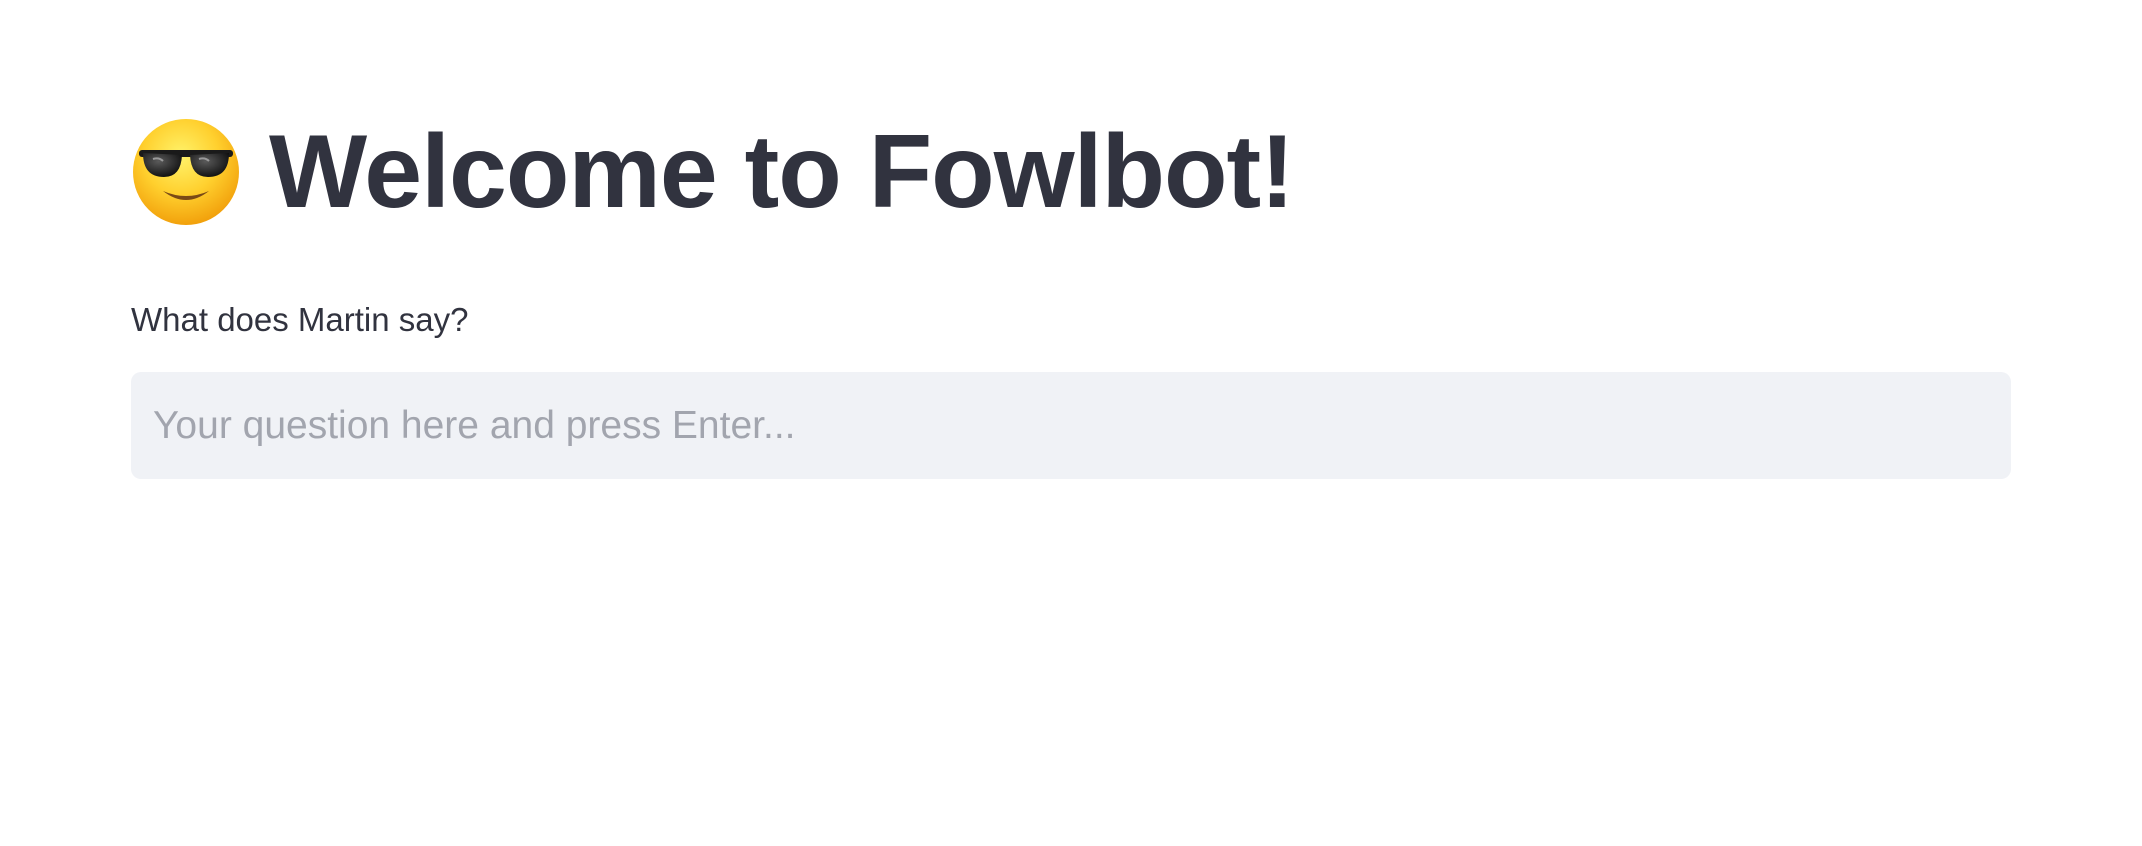  What do you see at coordinates (1071, 425) in the screenshot?
I see `question-input` at bounding box center [1071, 425].